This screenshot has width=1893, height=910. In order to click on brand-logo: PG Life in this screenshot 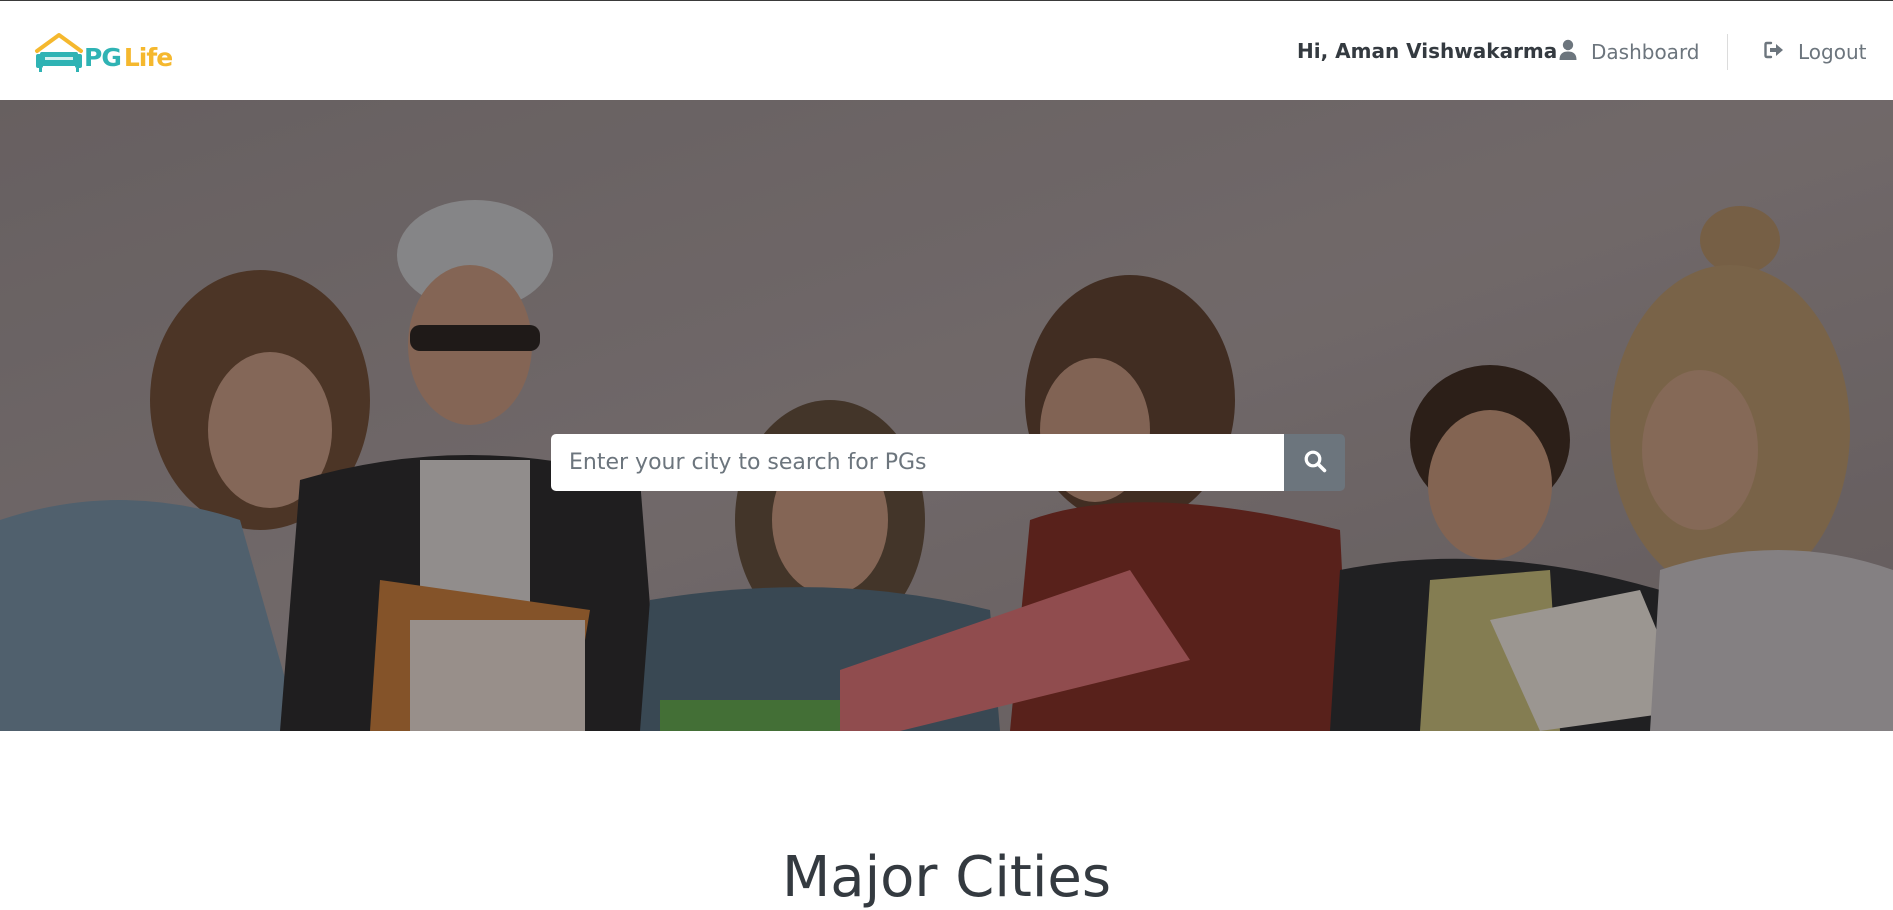, I will do `click(105, 54)`.